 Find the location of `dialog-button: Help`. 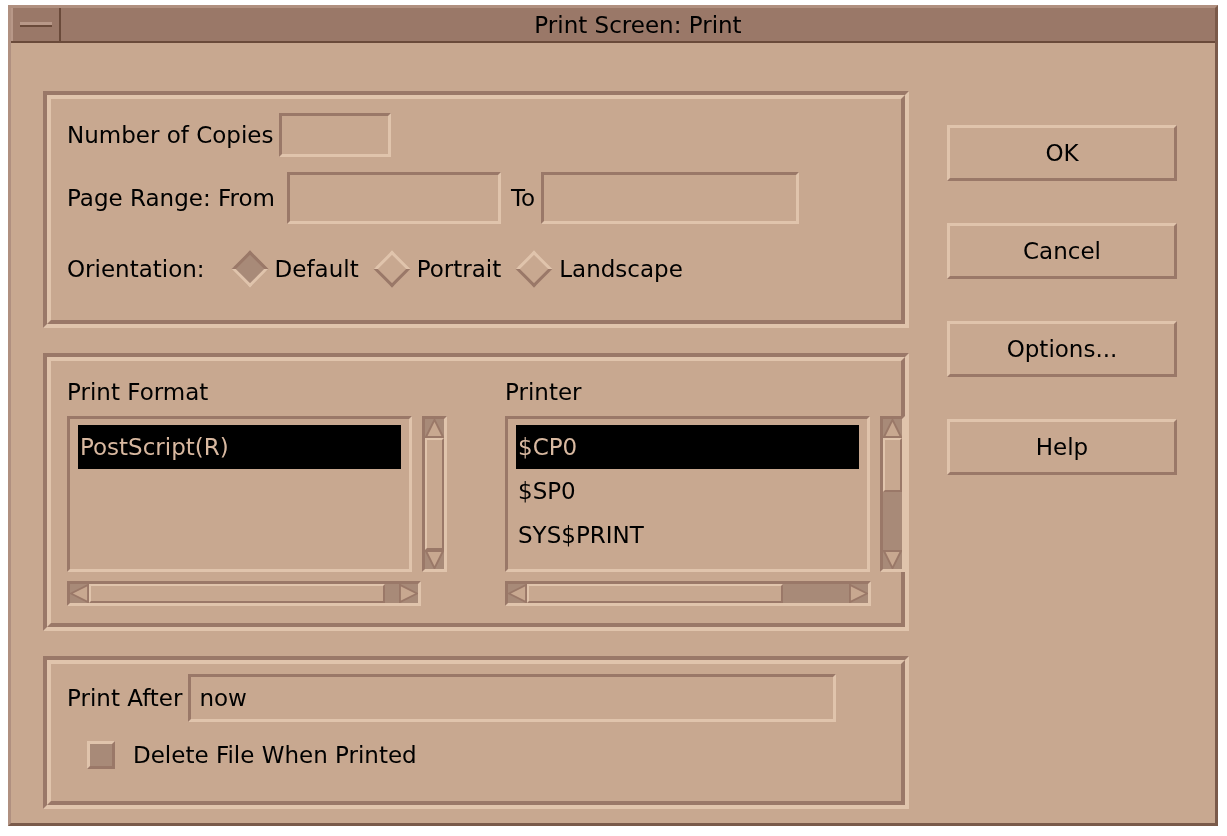

dialog-button: Help is located at coordinates (1062, 447).